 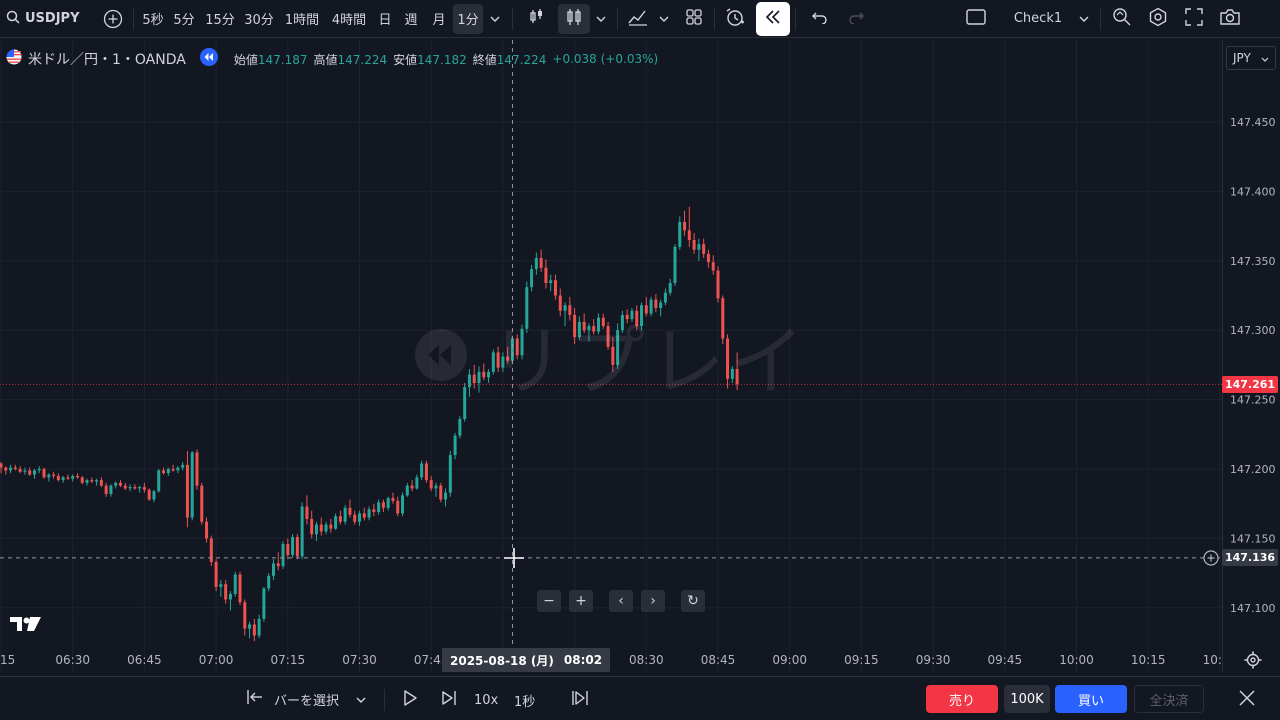 What do you see at coordinates (292, 699) in the screenshot?
I see `select-bar-button: バーを選択` at bounding box center [292, 699].